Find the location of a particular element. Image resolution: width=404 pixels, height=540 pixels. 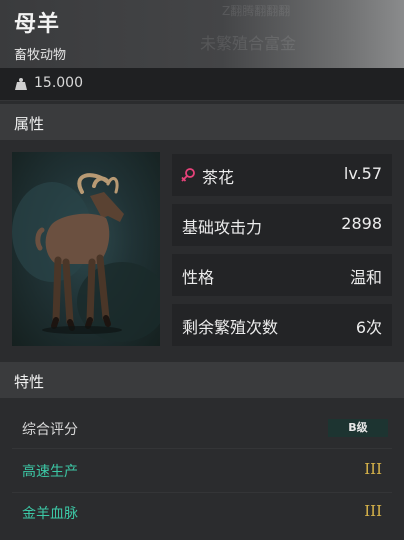

stat-label: 性格 is located at coordinates (198, 277).